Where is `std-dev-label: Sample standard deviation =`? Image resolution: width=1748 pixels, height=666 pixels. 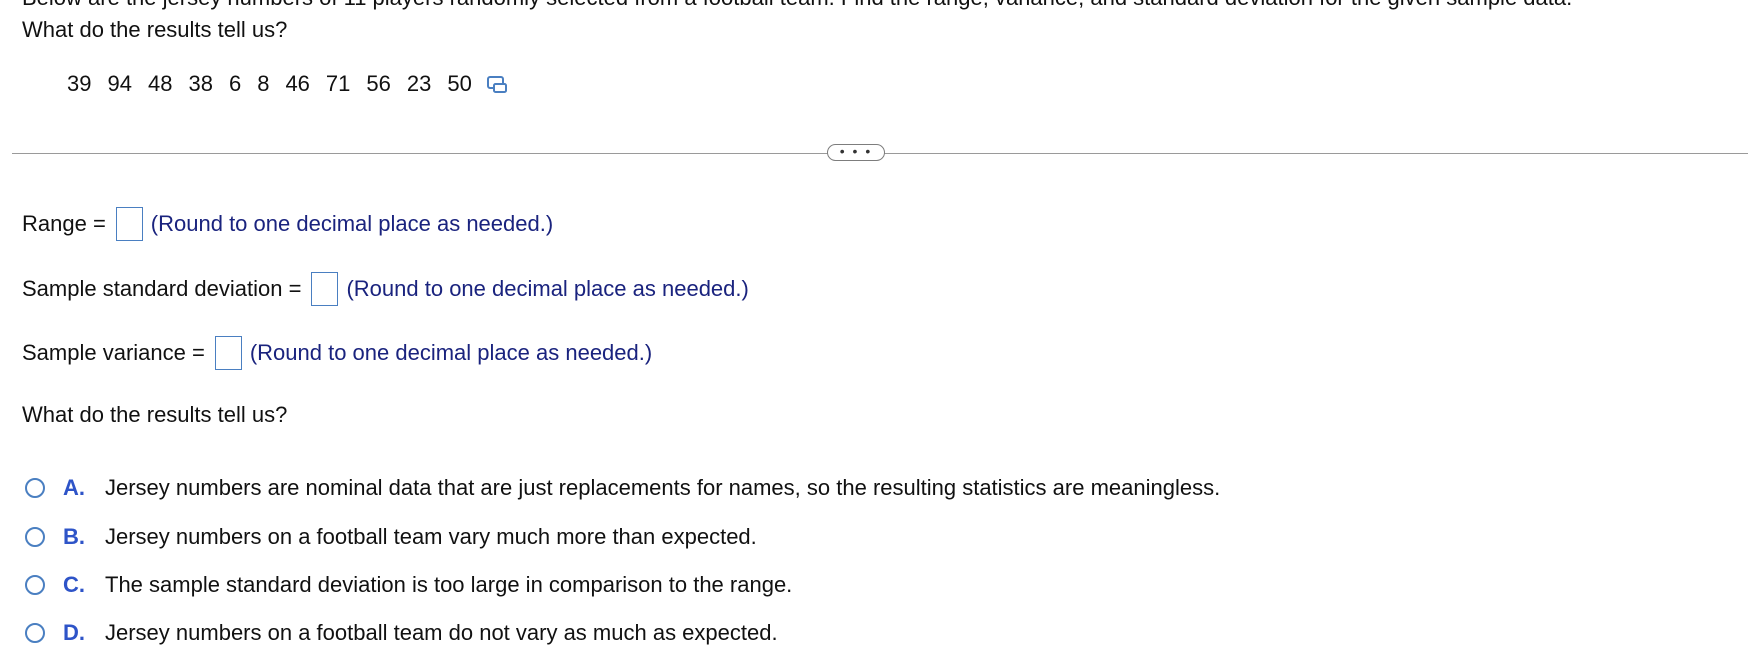
std-dev-label: Sample standard deviation = is located at coordinates (162, 288).